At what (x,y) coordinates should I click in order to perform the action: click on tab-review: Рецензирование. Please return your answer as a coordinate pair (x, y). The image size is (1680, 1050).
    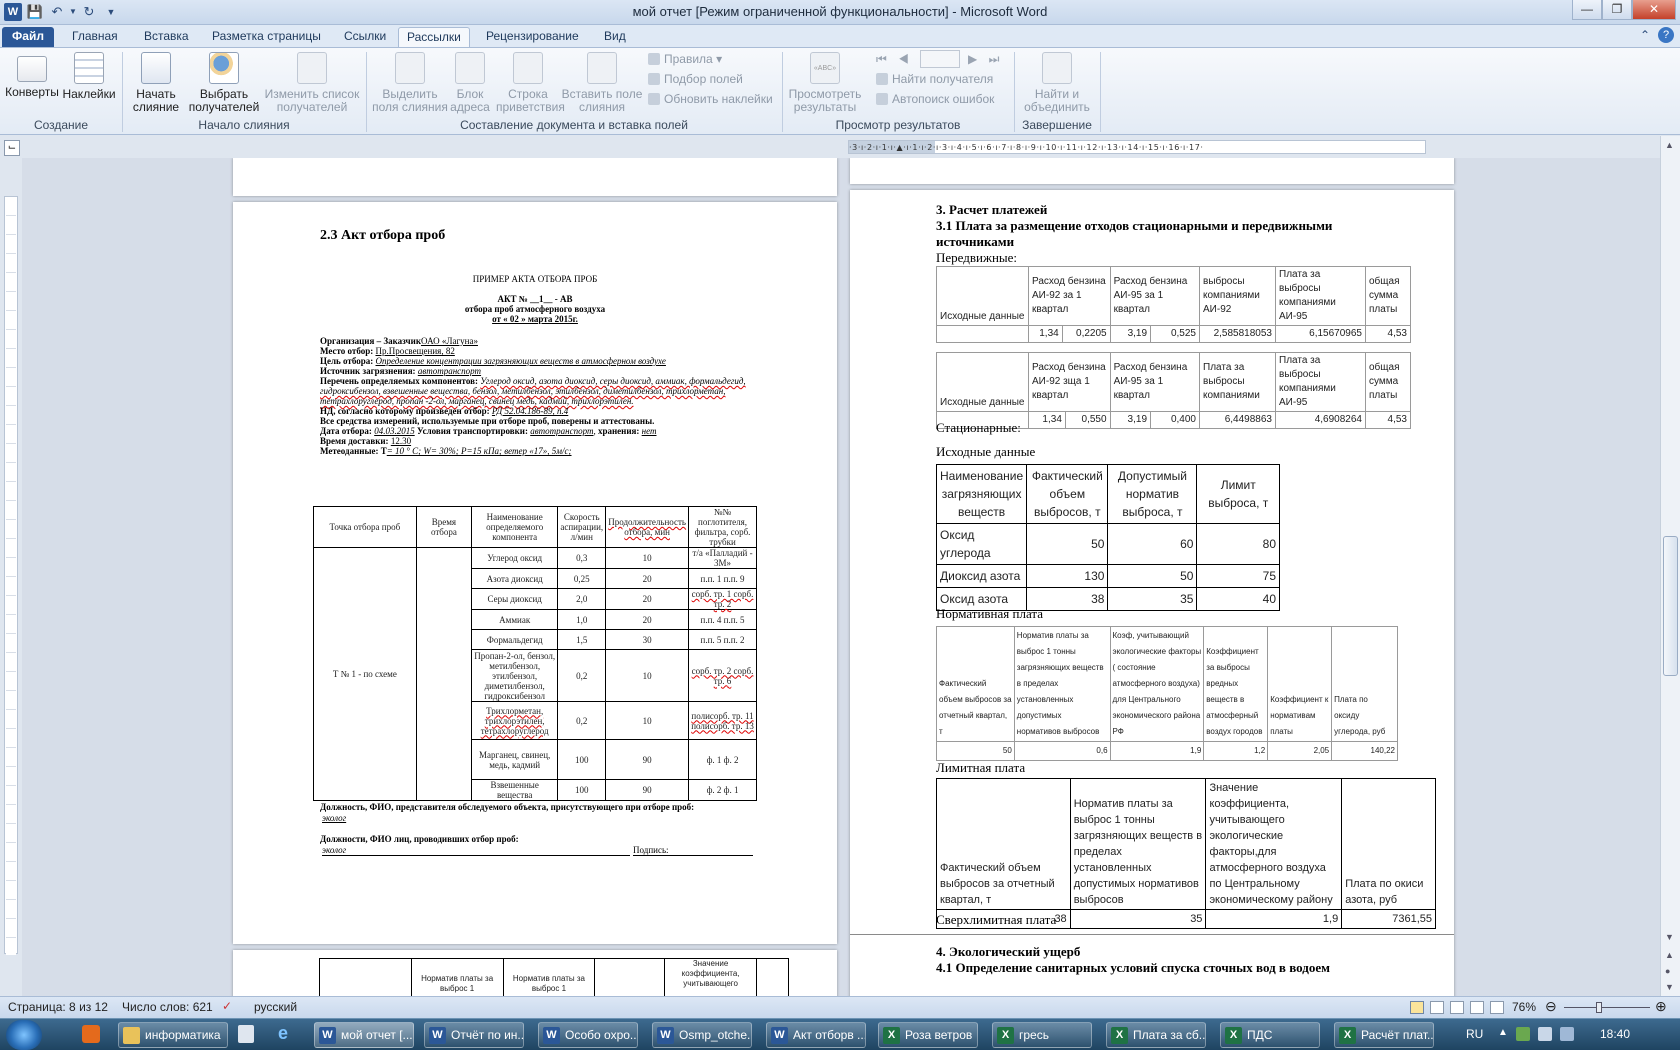
    Looking at the image, I should click on (532, 37).